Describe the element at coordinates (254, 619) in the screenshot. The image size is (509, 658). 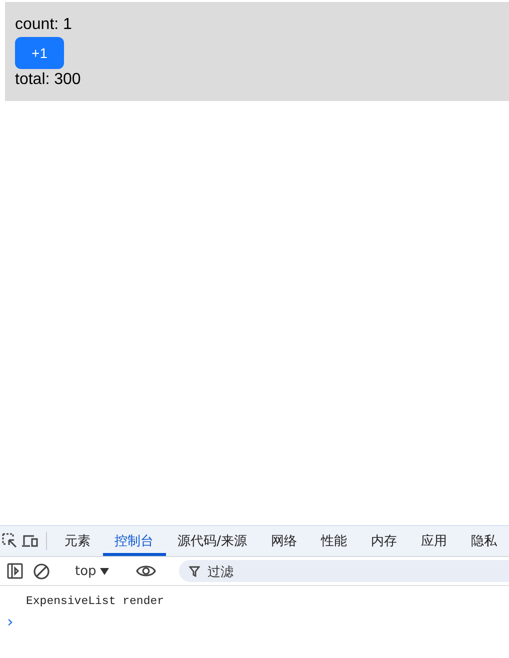
I see `console-prompt: ›` at that location.